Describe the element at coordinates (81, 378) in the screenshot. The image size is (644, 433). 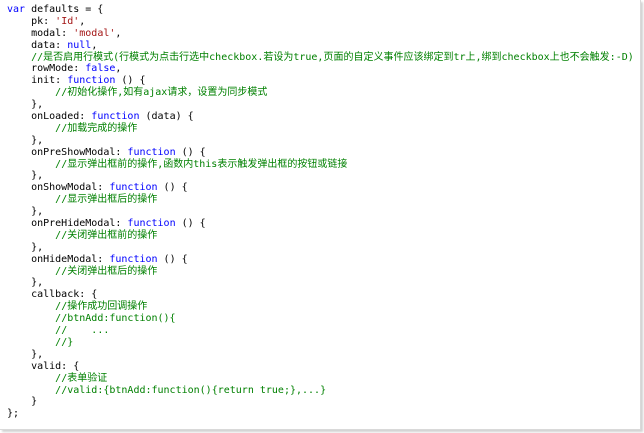
I see `code-comment: //表单验证` at that location.